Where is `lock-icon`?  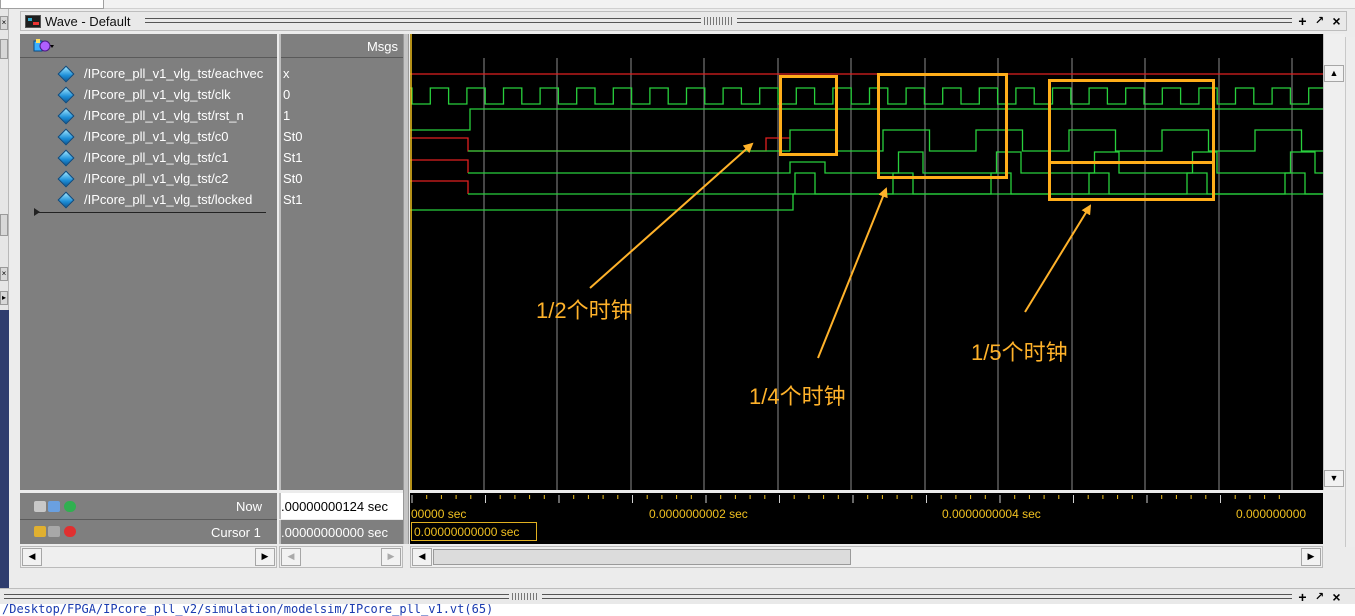 lock-icon is located at coordinates (40, 531).